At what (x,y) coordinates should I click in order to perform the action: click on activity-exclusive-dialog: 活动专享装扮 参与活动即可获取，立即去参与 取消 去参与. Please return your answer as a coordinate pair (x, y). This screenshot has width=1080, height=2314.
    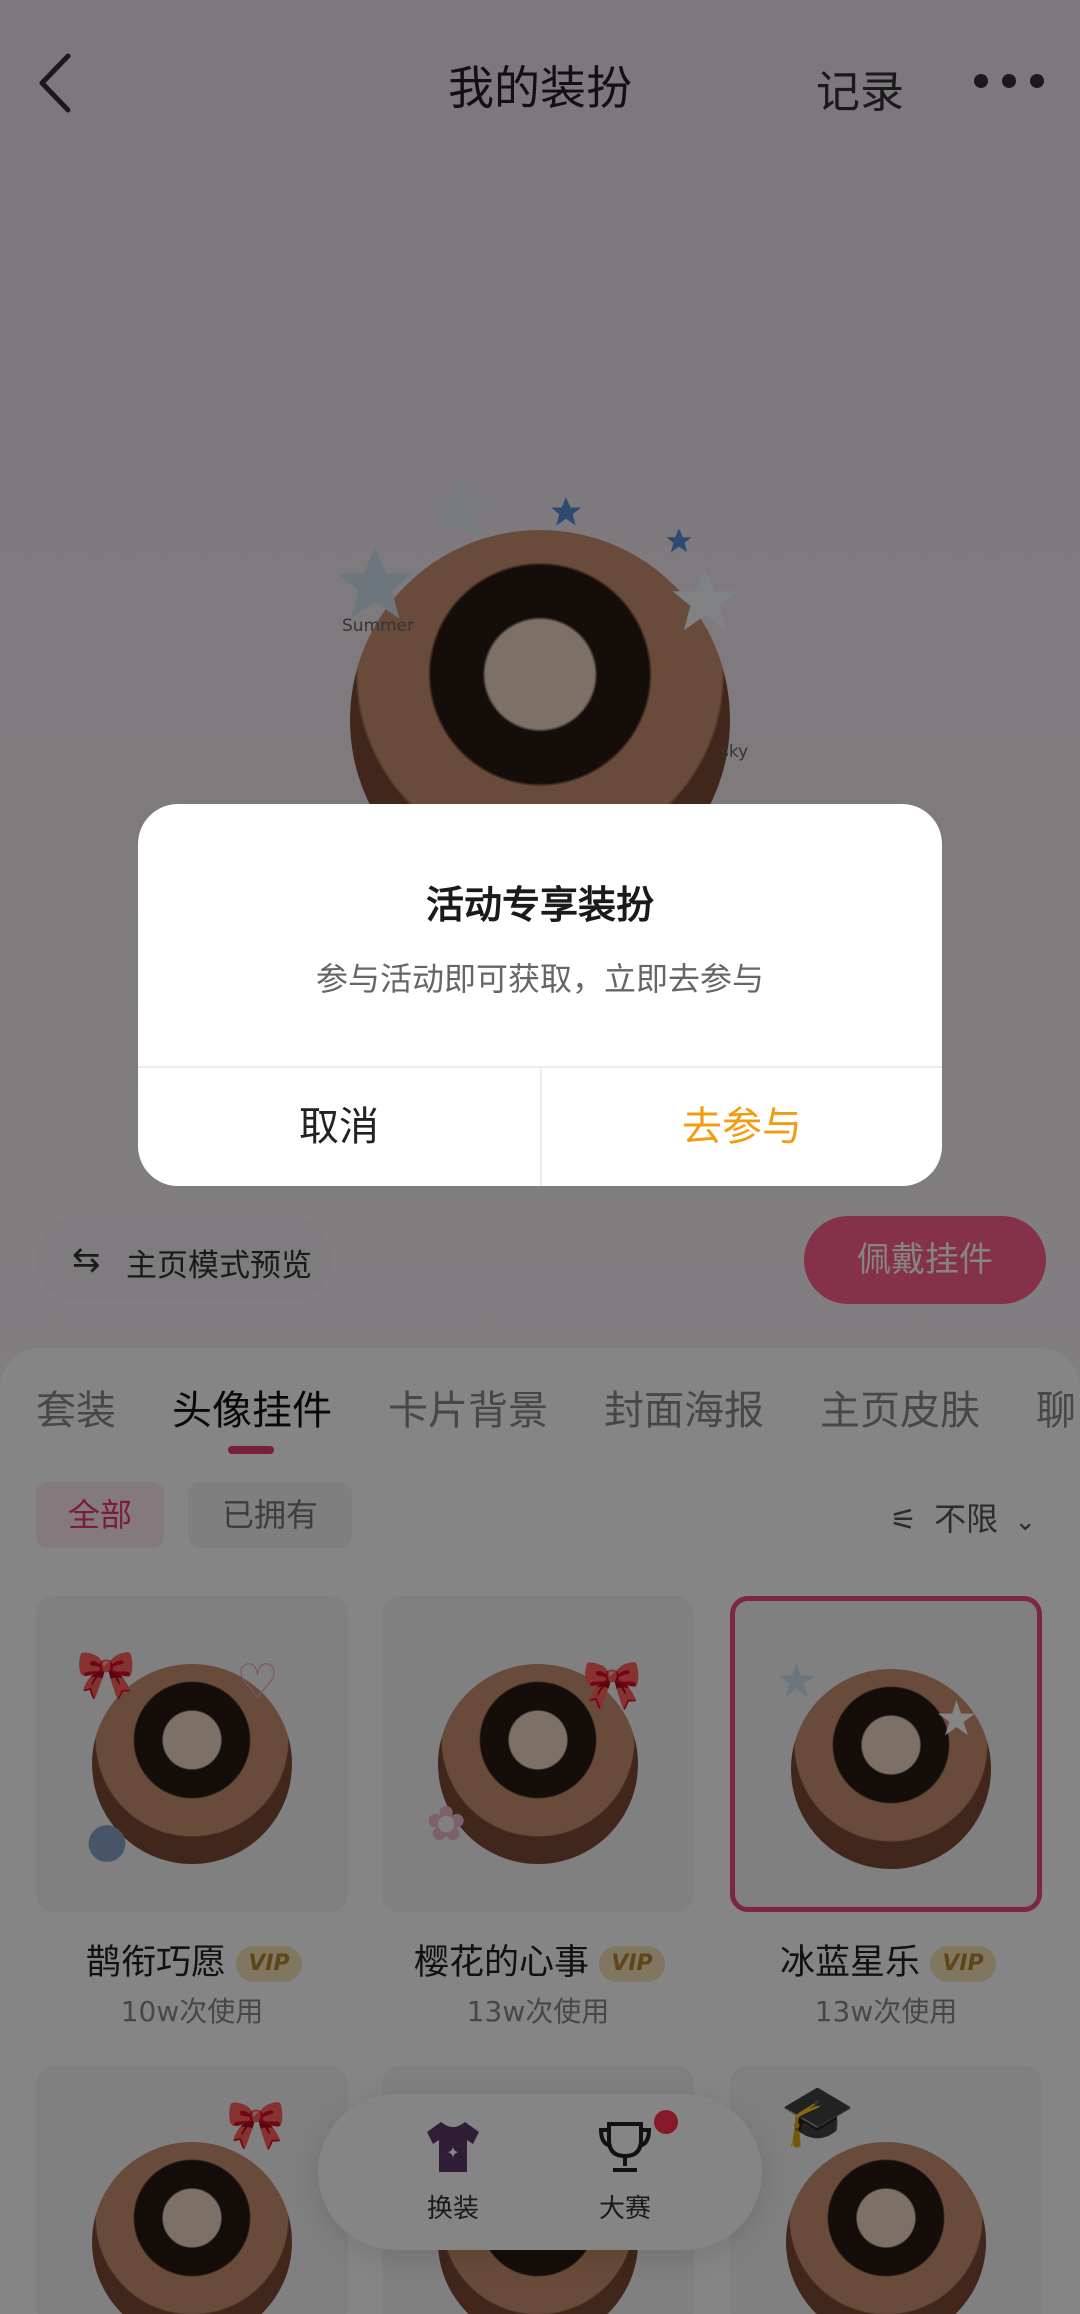
    Looking at the image, I should click on (540, 995).